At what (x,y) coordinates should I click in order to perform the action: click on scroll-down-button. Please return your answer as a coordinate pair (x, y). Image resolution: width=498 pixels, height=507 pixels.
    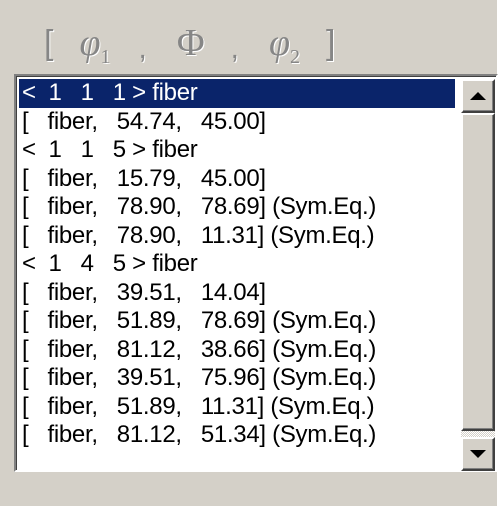
    Looking at the image, I should click on (478, 454).